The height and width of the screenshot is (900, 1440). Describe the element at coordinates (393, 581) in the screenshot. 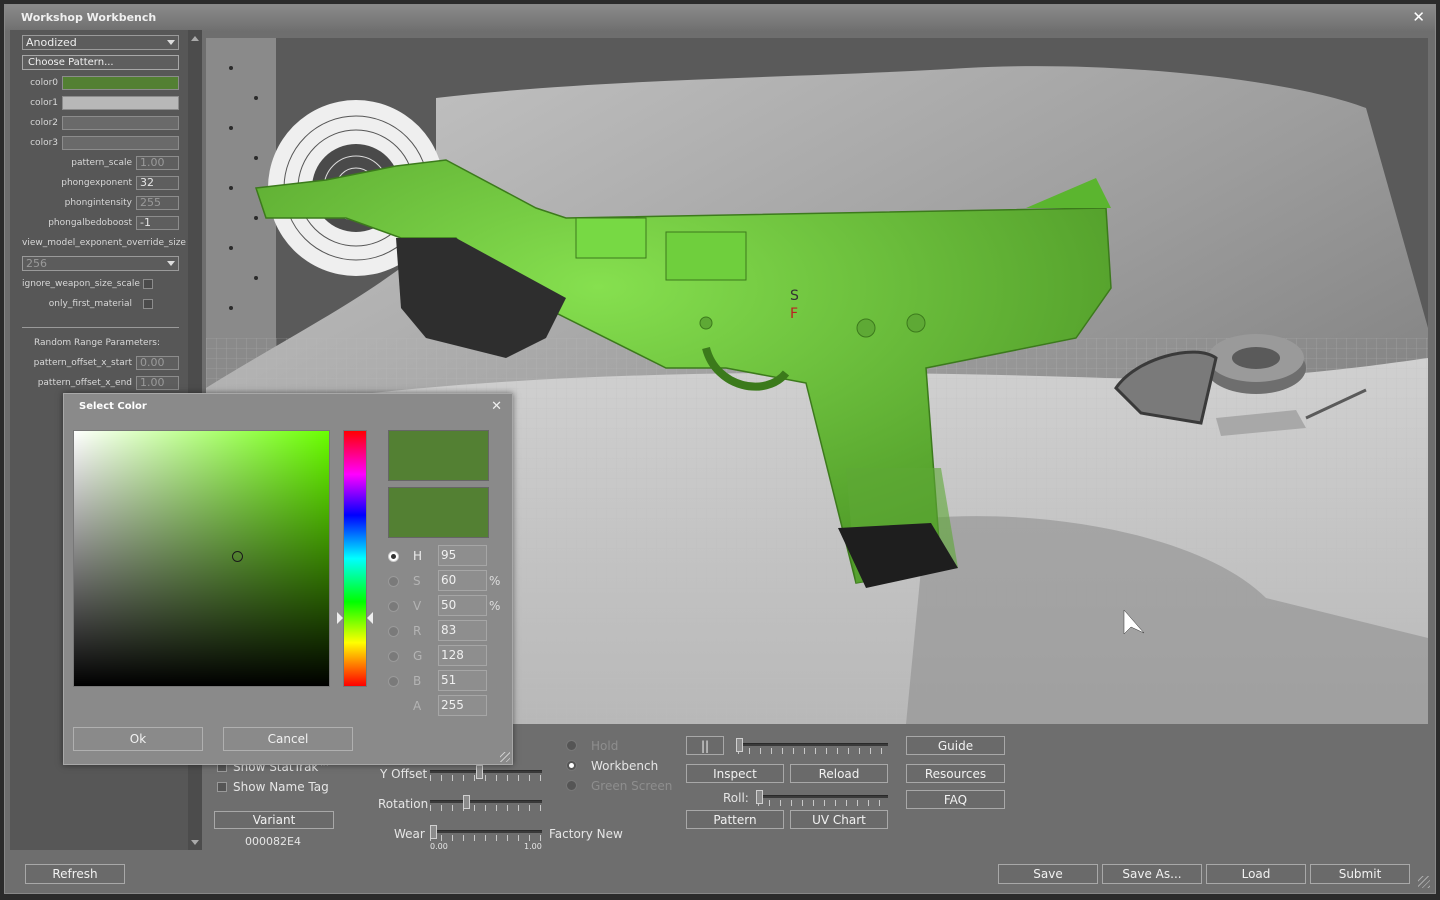

I see `saturation-radio` at that location.